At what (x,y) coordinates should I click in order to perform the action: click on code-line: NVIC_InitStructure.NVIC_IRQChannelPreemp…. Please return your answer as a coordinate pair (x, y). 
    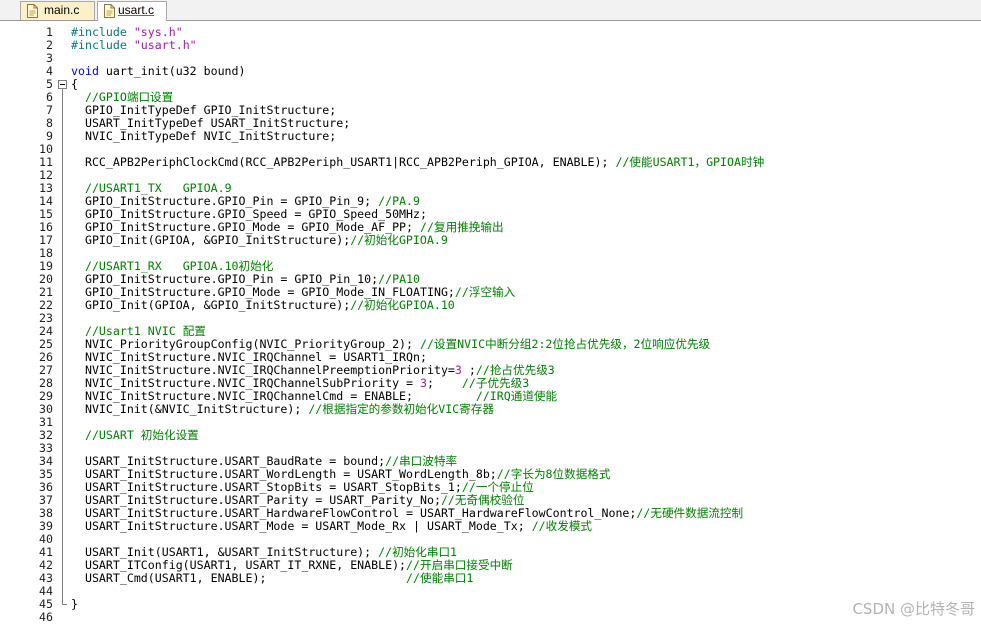
    Looking at the image, I should click on (523, 370).